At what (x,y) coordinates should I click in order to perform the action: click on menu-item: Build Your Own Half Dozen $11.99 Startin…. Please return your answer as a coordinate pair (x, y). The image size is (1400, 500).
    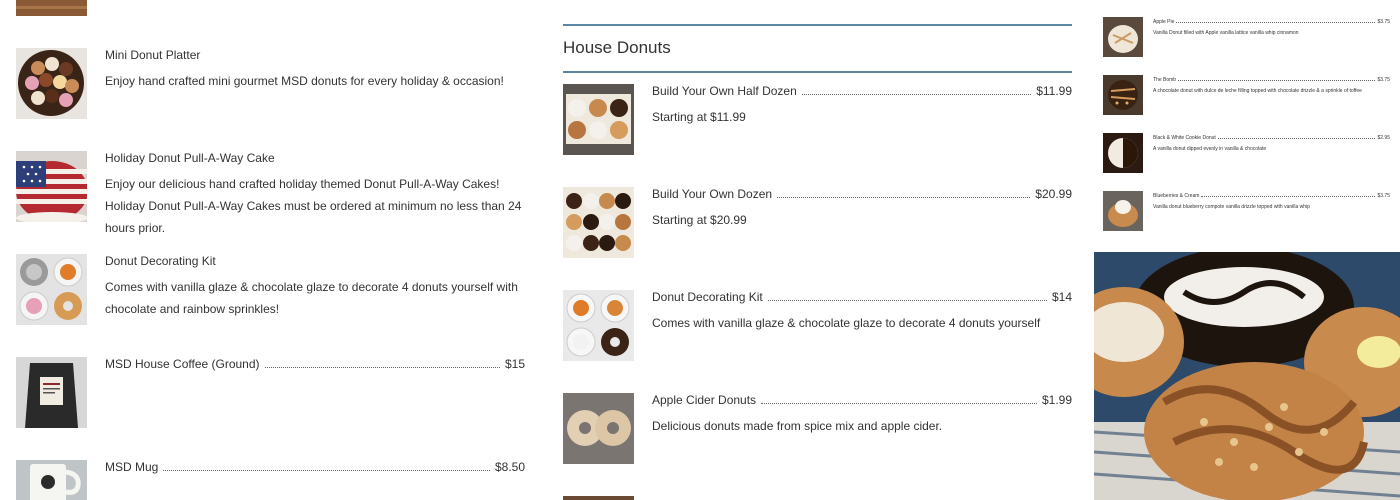
    Looking at the image, I should click on (817, 119).